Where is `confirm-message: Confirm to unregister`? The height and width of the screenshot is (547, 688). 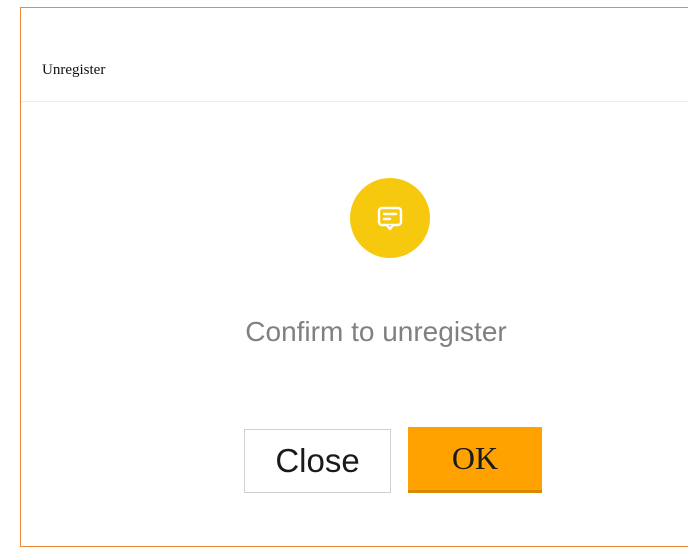
confirm-message: Confirm to unregister is located at coordinates (376, 331).